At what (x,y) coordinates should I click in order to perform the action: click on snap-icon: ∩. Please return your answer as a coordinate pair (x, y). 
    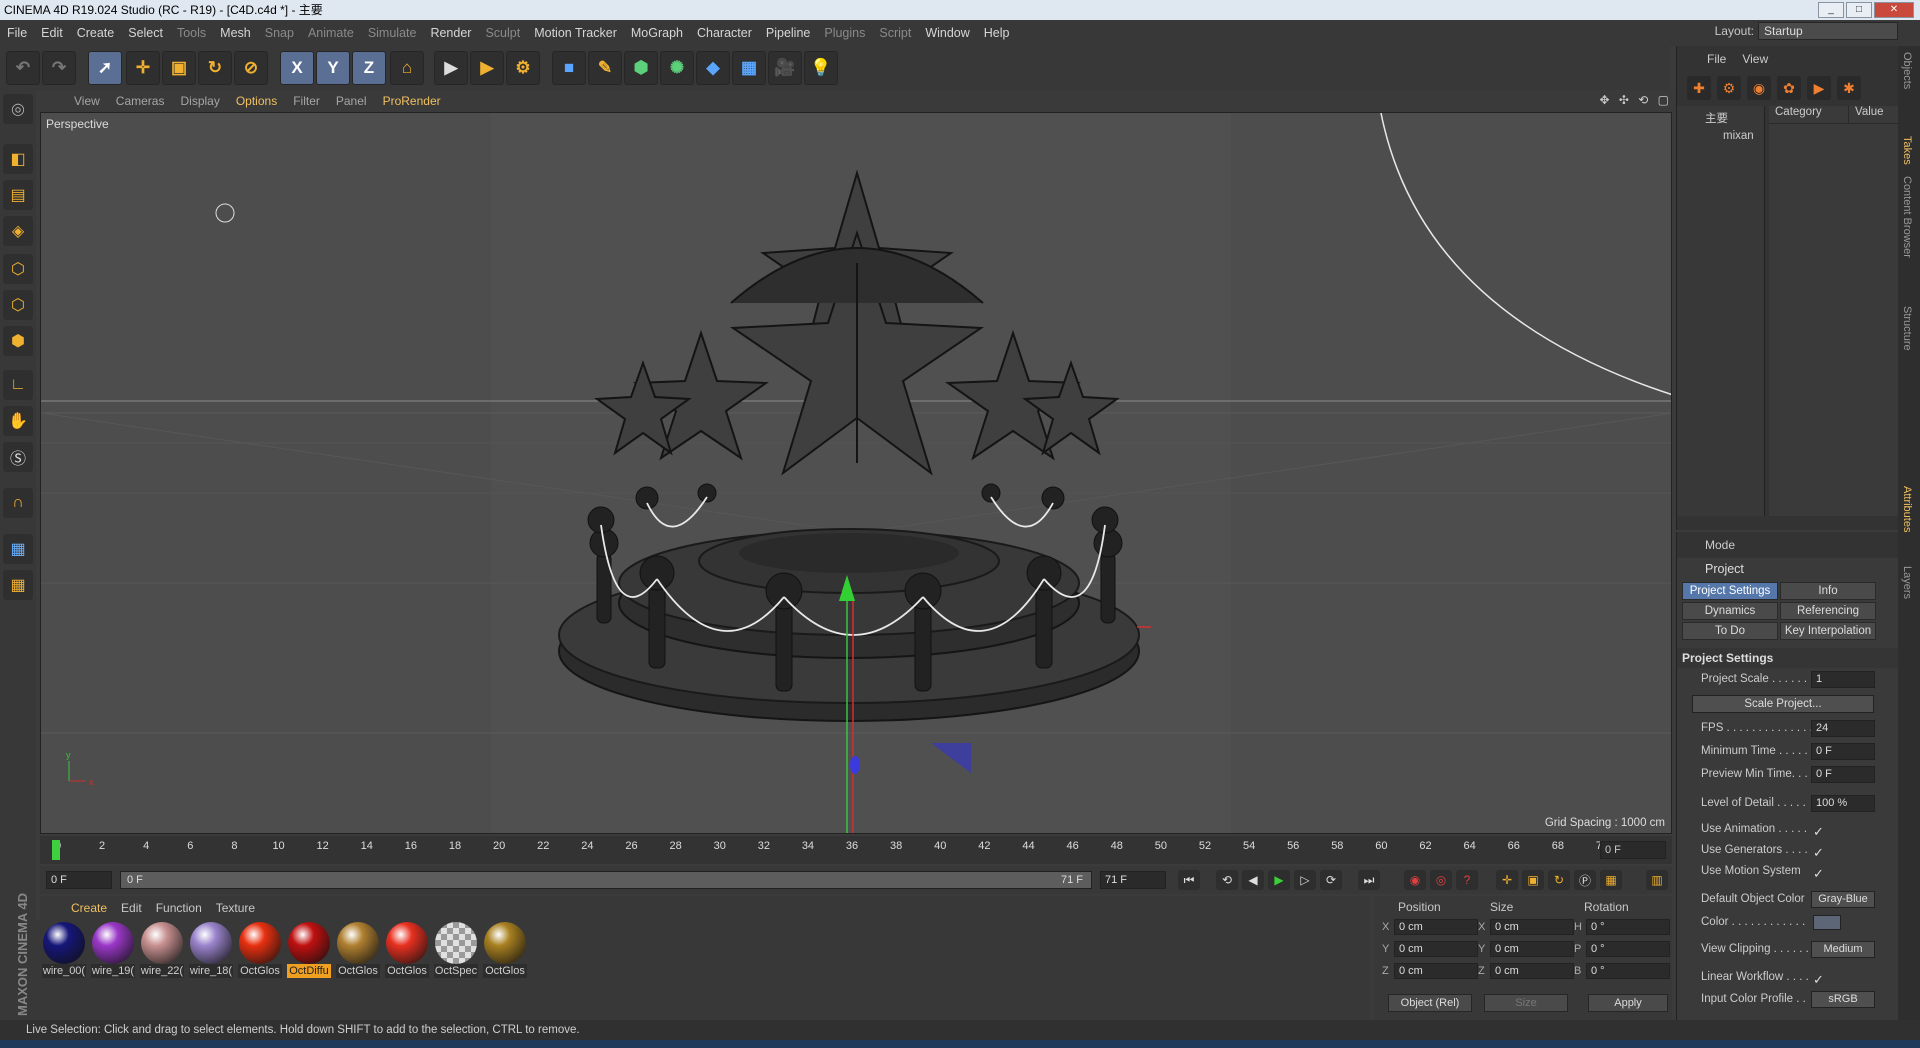
    Looking at the image, I should click on (18, 503).